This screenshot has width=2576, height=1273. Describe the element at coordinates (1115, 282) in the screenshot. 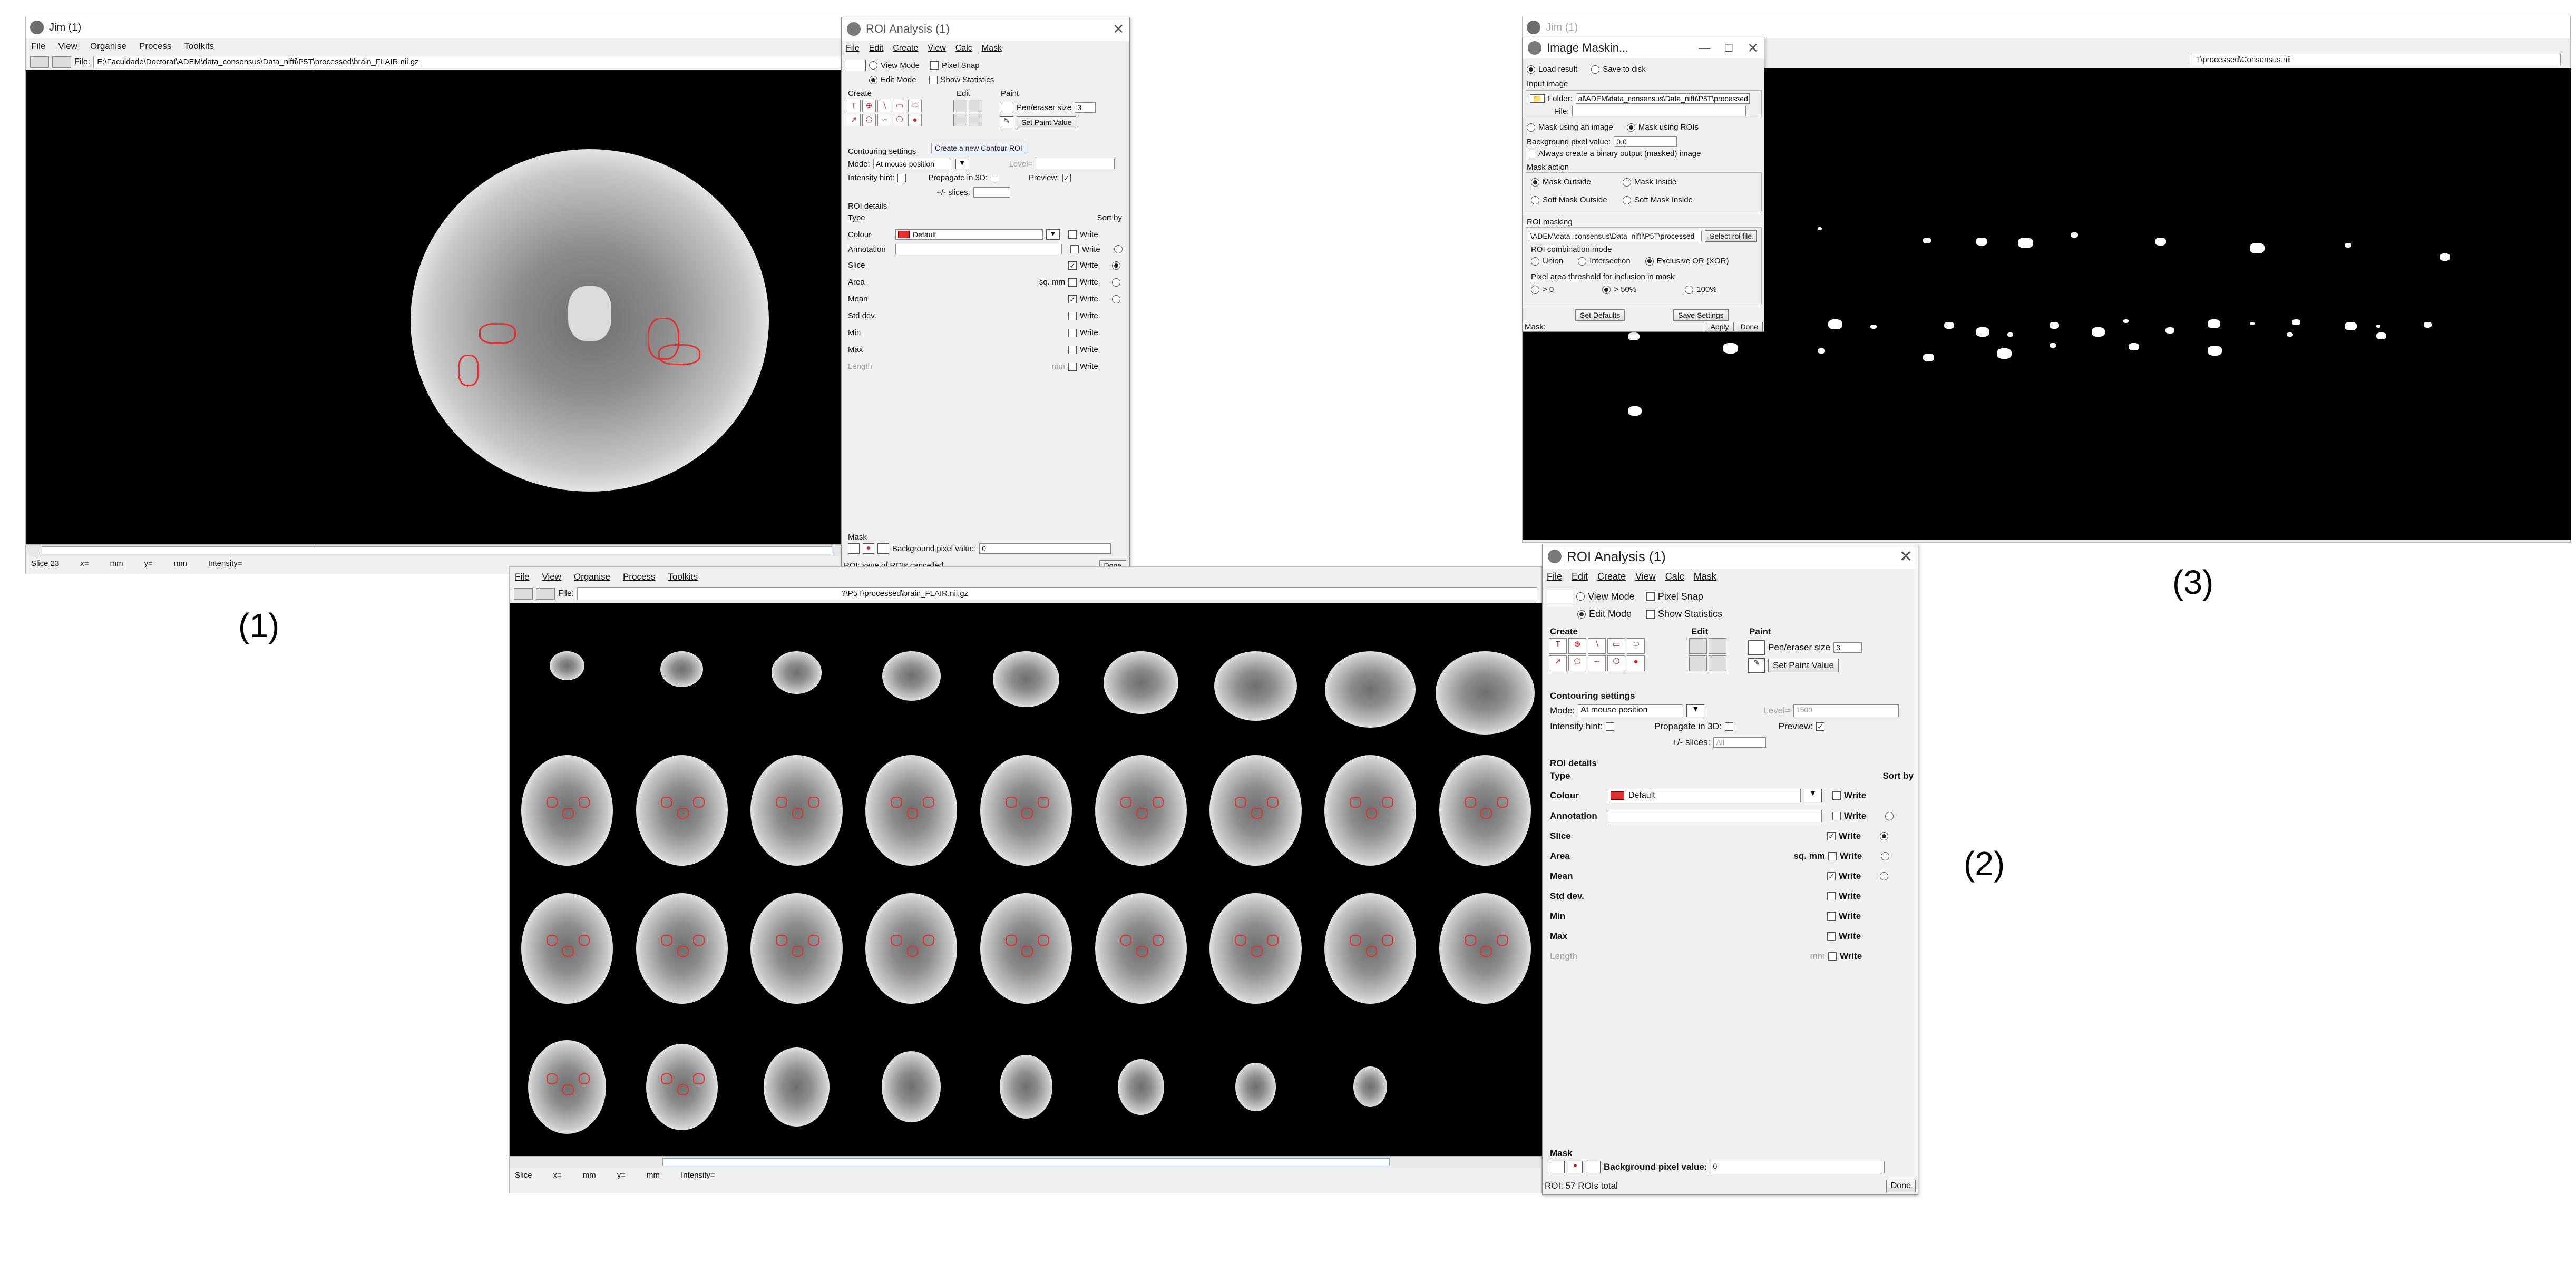

I see `sort-area-radio` at that location.